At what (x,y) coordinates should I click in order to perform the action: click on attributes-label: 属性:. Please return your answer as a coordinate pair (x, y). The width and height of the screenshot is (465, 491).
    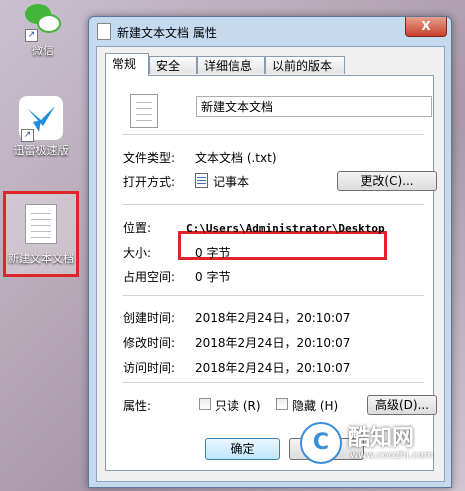
    Looking at the image, I should click on (137, 406).